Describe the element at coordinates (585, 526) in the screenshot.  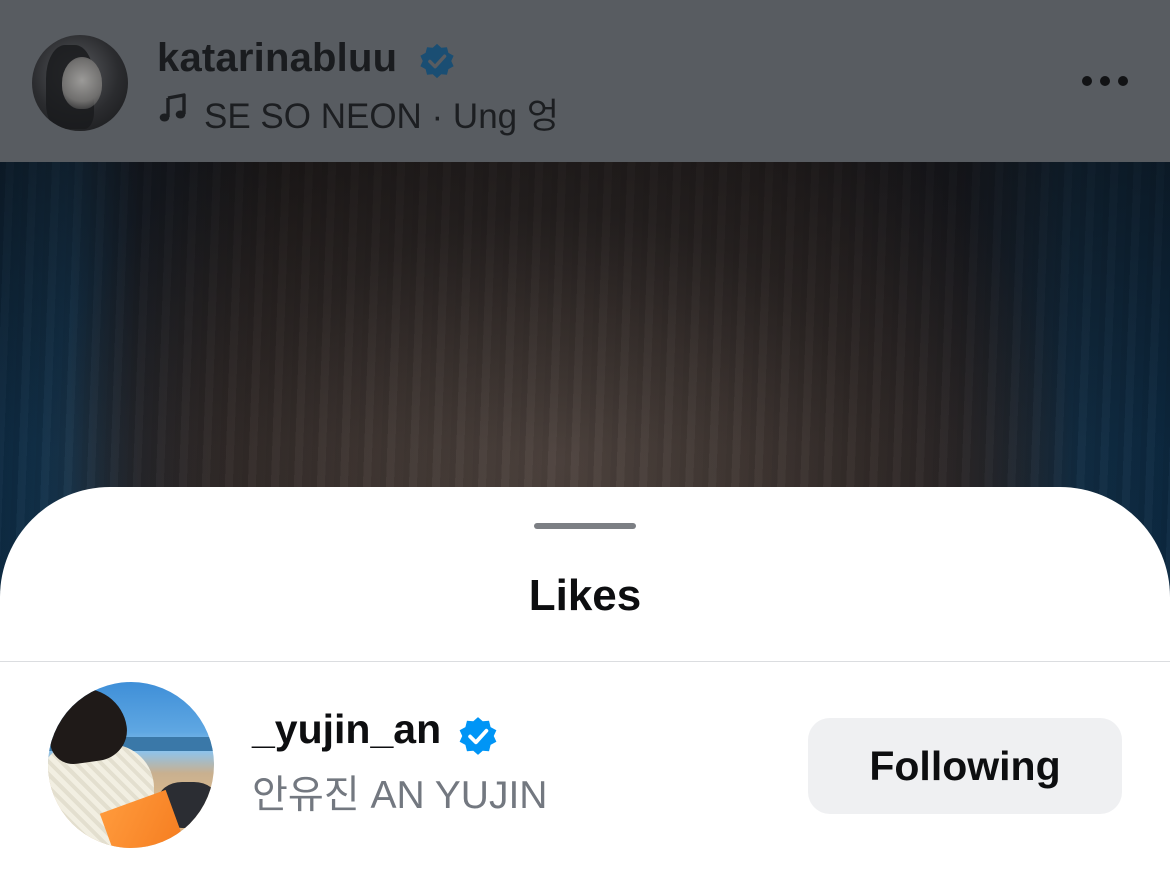
I see `sheet-drag-handle` at that location.